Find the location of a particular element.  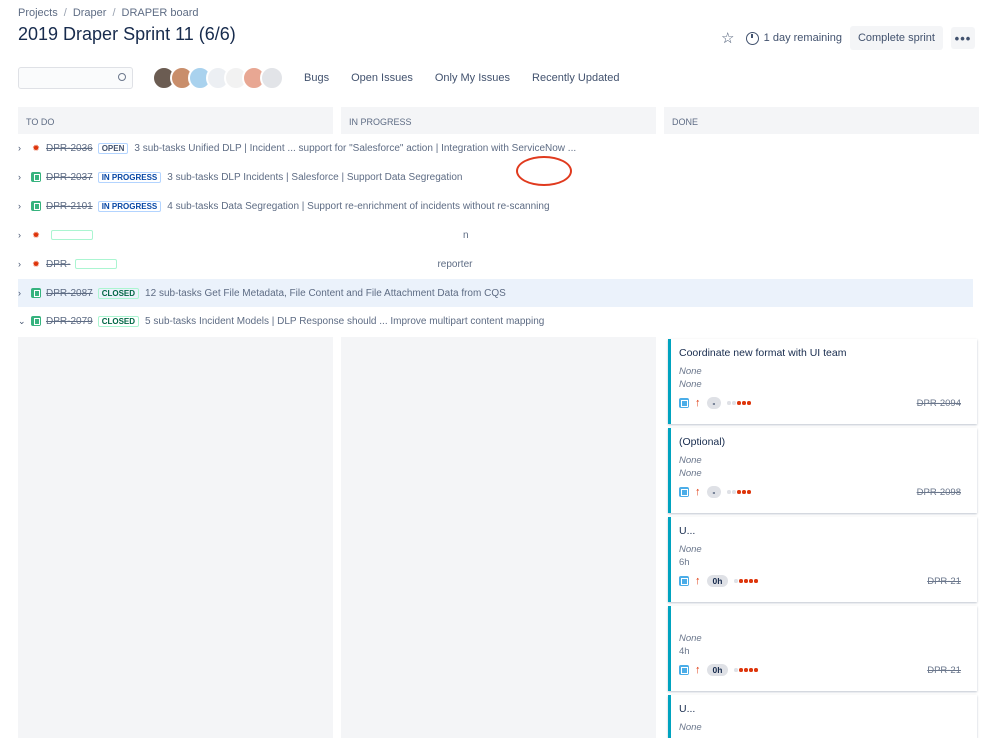

issue-key: DPR-2079 is located at coordinates (69, 321).